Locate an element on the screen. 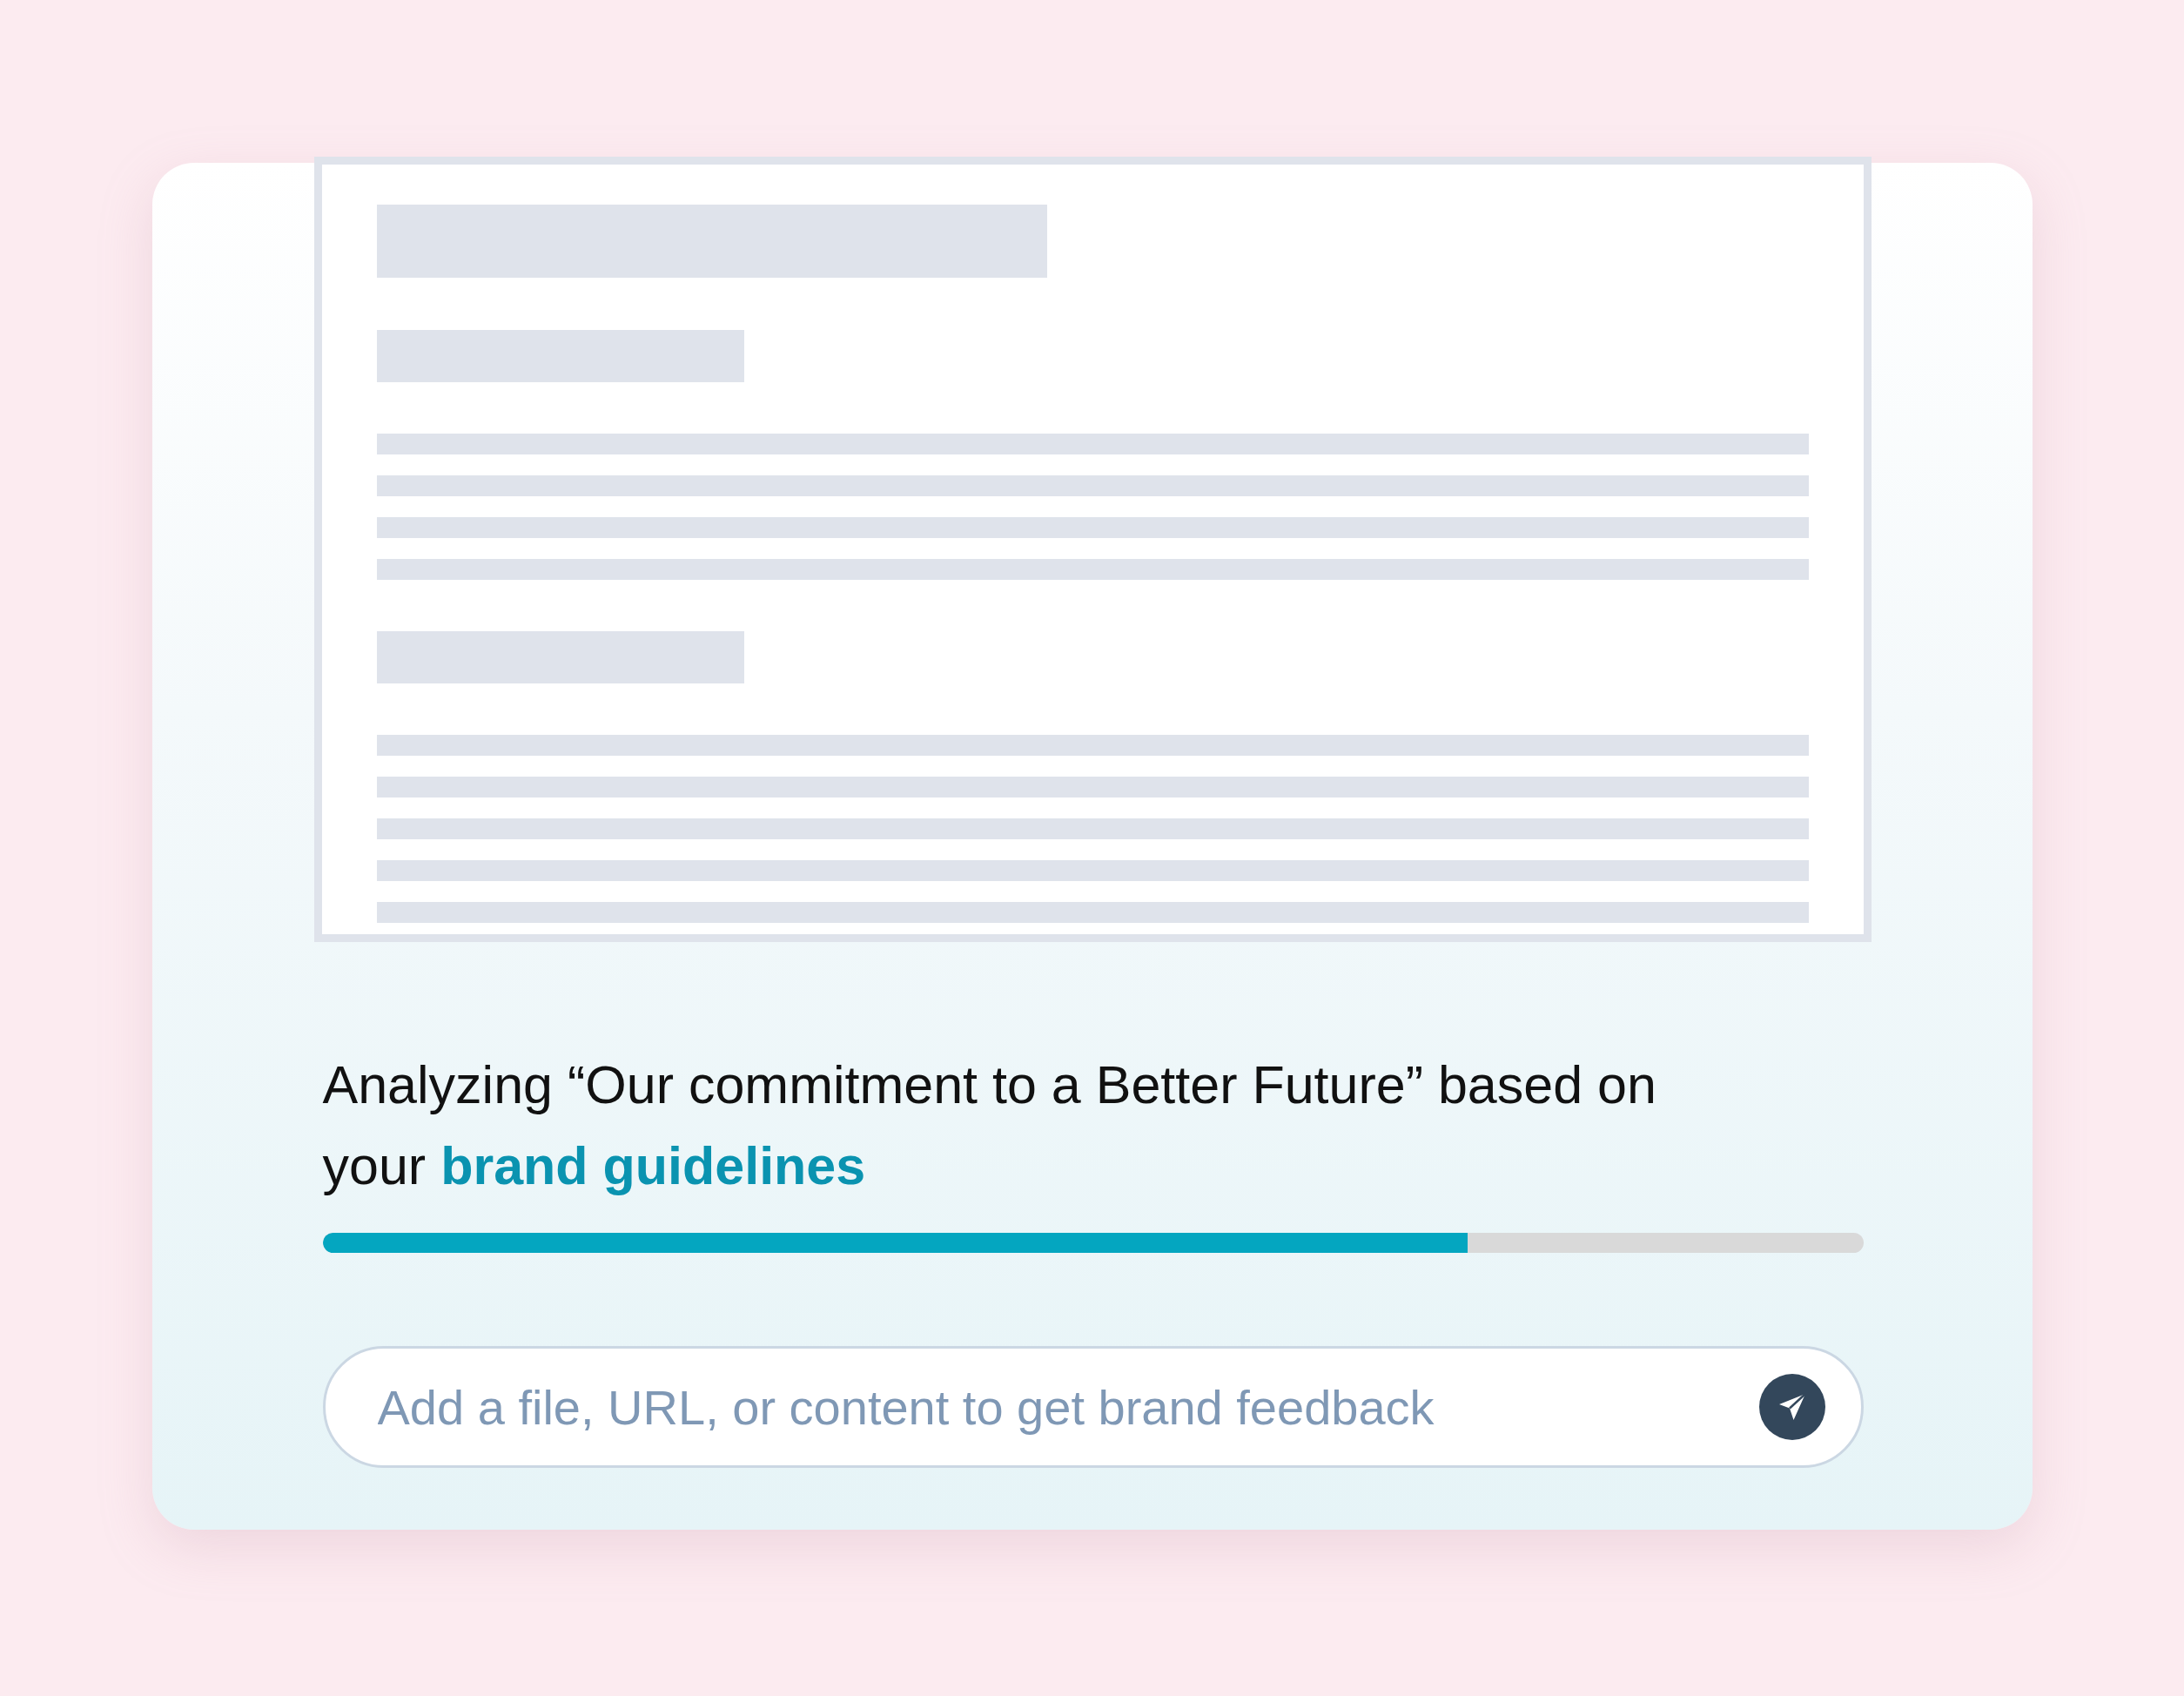 This screenshot has width=2184, height=1696. feedback-input-field: Add a file, URL, or content to get brand feedback is located at coordinates (1093, 1407).